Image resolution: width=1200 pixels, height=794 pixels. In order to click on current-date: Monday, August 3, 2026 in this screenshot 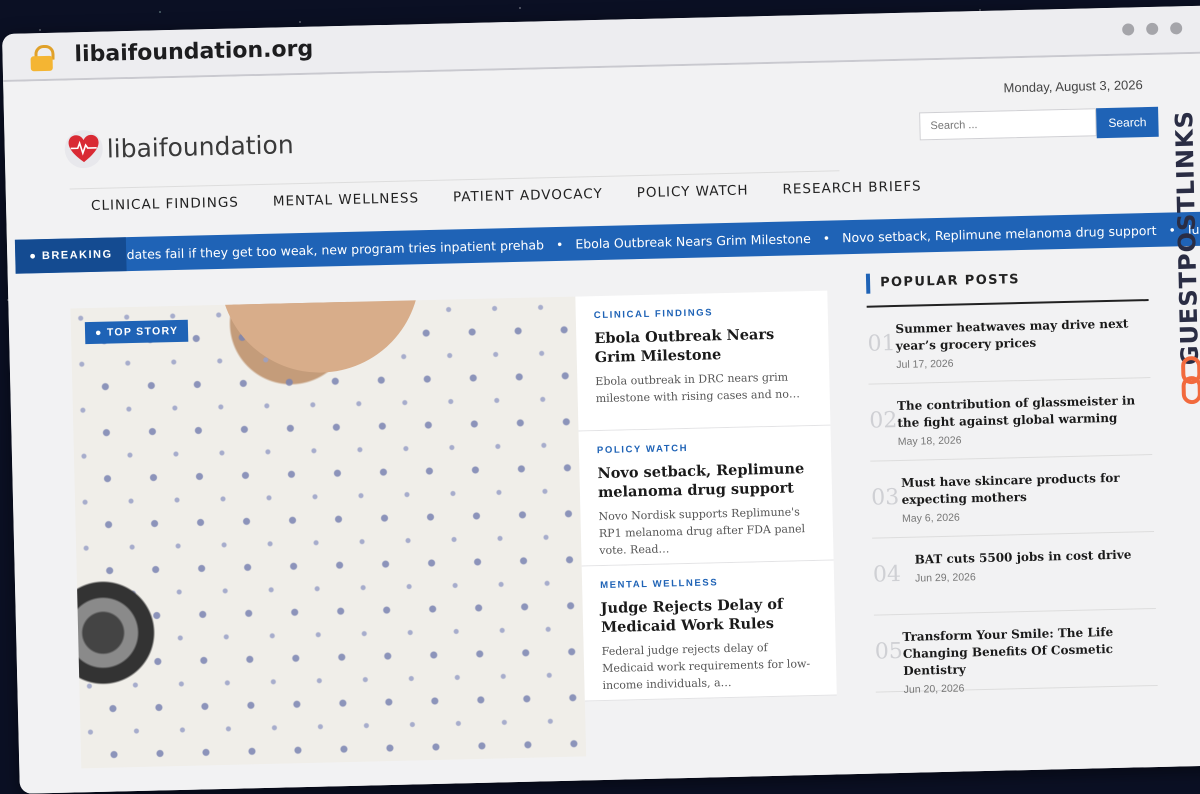, I will do `click(1073, 86)`.